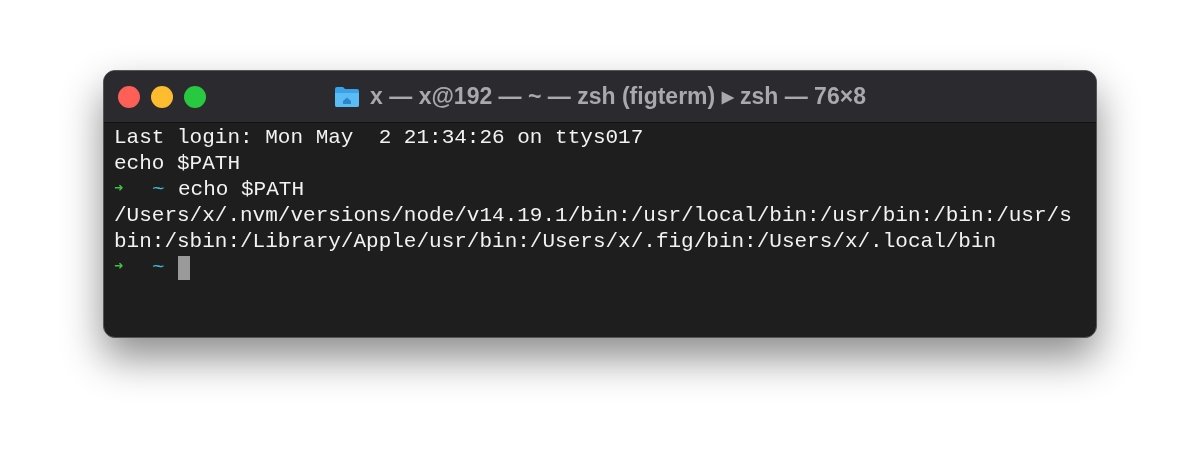 This screenshot has height=476, width=1200. What do you see at coordinates (162, 96) in the screenshot?
I see `minimize-button` at bounding box center [162, 96].